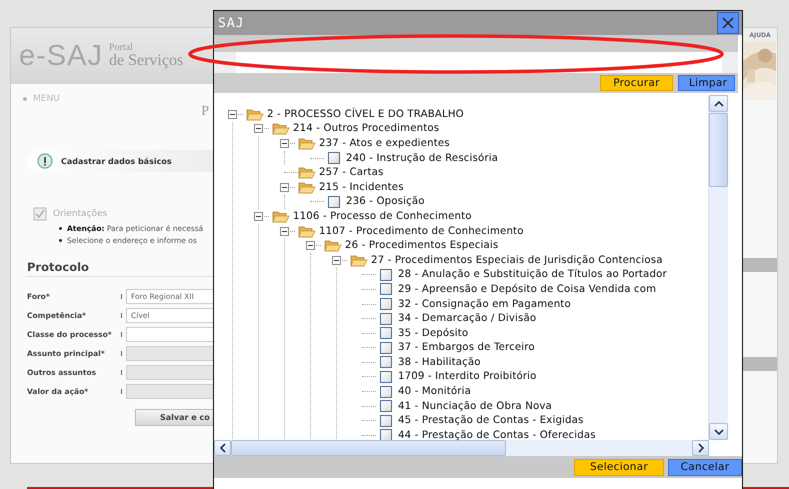 This screenshot has height=489, width=789. What do you see at coordinates (497, 435) in the screenshot?
I see `tree-item: 44 - Prestação de Contas - Oferecidas` at bounding box center [497, 435].